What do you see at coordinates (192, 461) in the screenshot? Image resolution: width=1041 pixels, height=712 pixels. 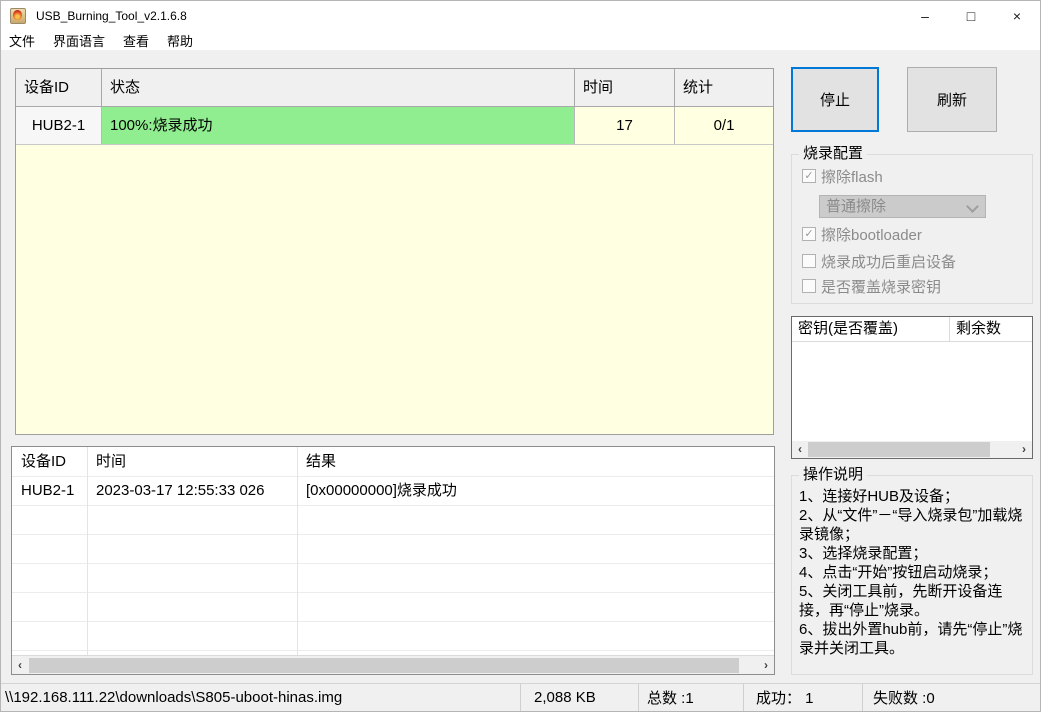 I see `log-time-header: 时间` at bounding box center [192, 461].